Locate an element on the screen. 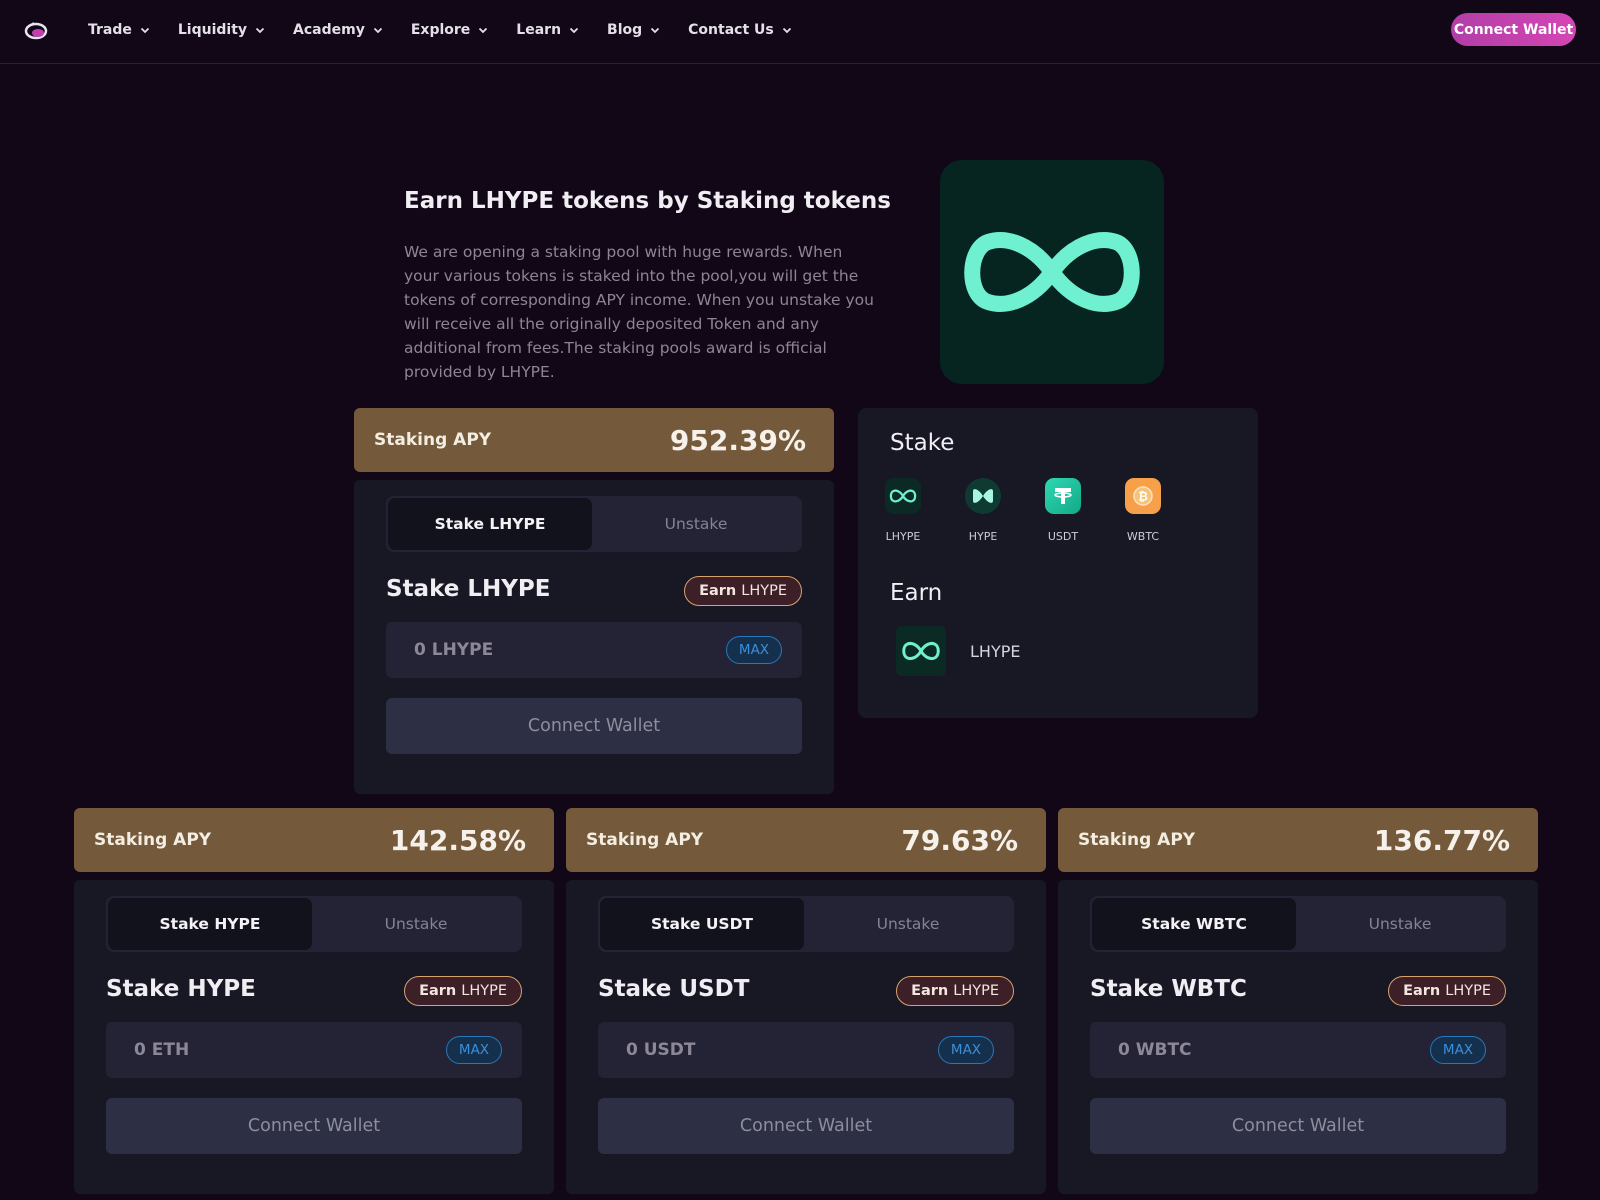  nav-item-academy: Academy is located at coordinates (338, 30).